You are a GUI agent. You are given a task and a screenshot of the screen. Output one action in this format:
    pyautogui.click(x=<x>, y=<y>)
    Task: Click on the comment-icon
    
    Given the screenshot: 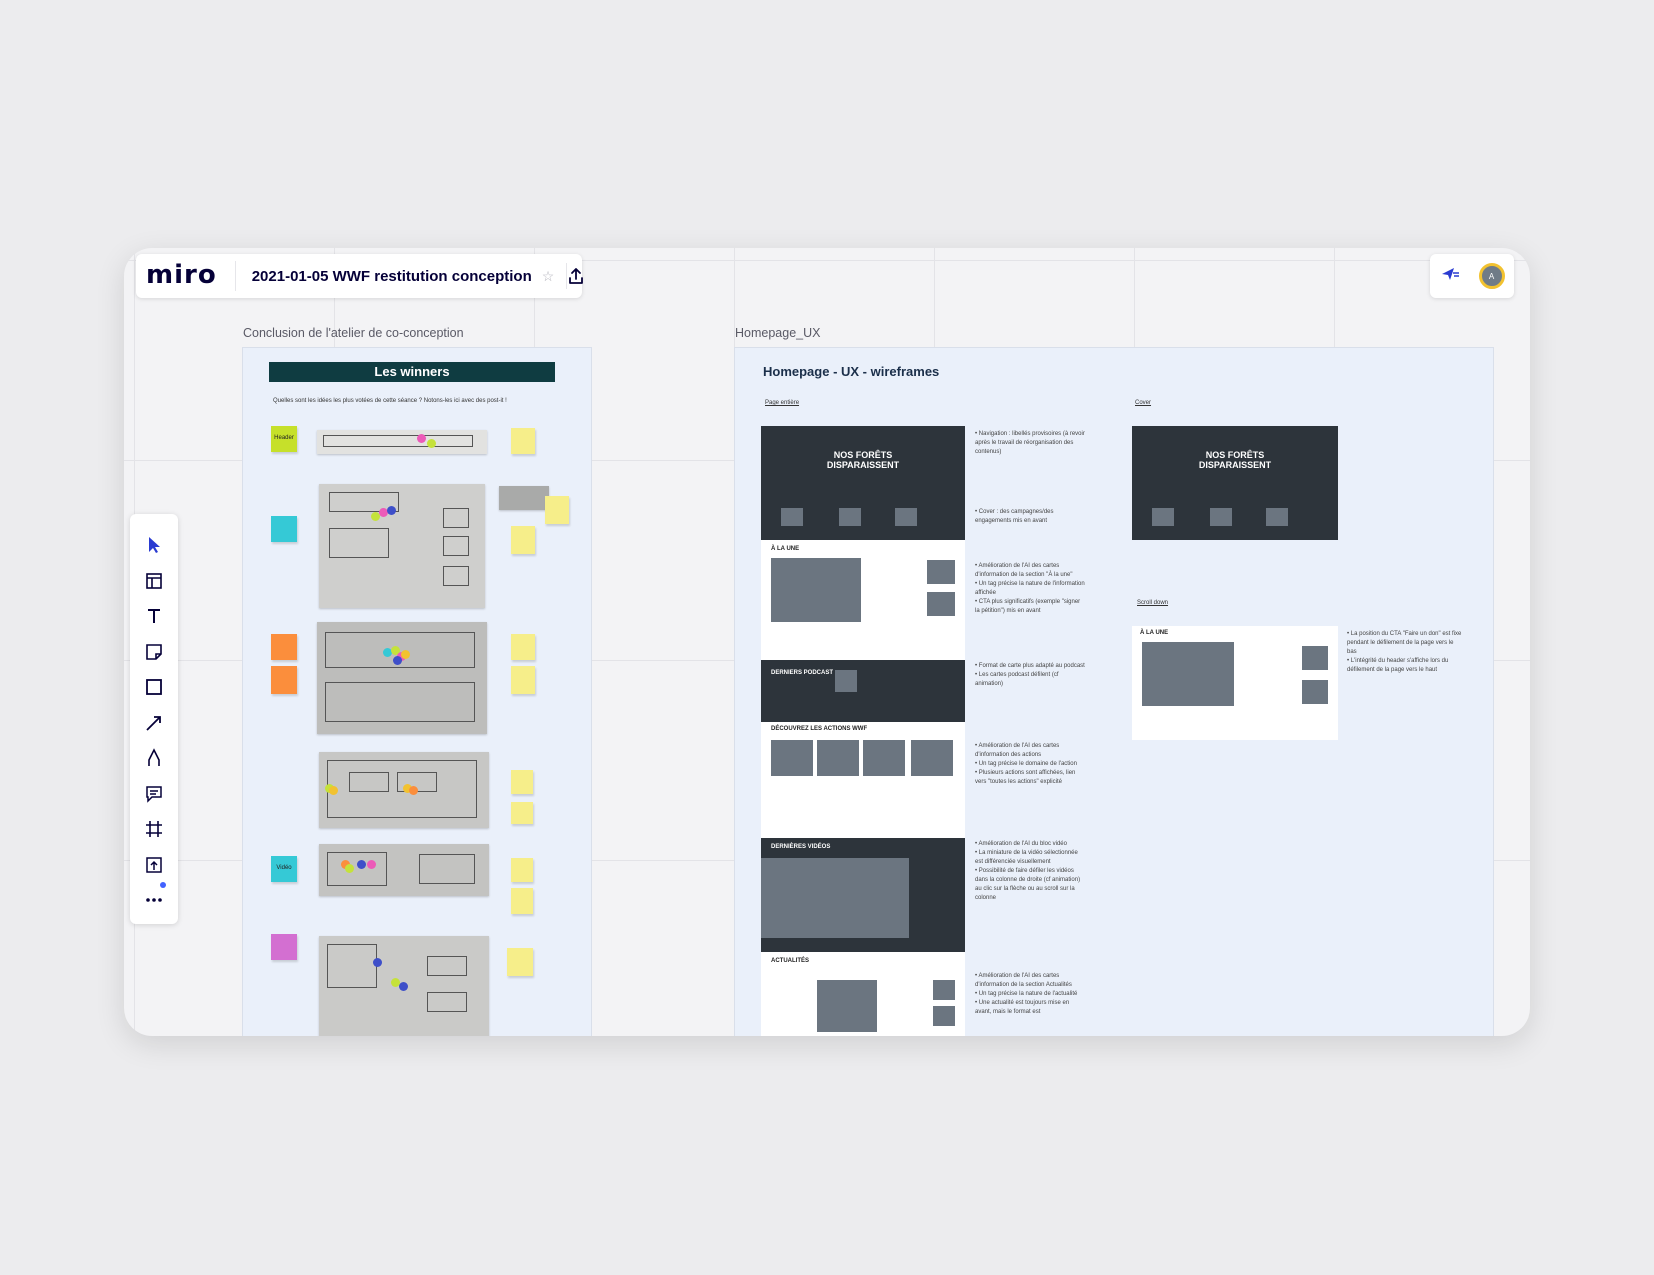 What is the action you would take?
    pyautogui.click(x=154, y=794)
    